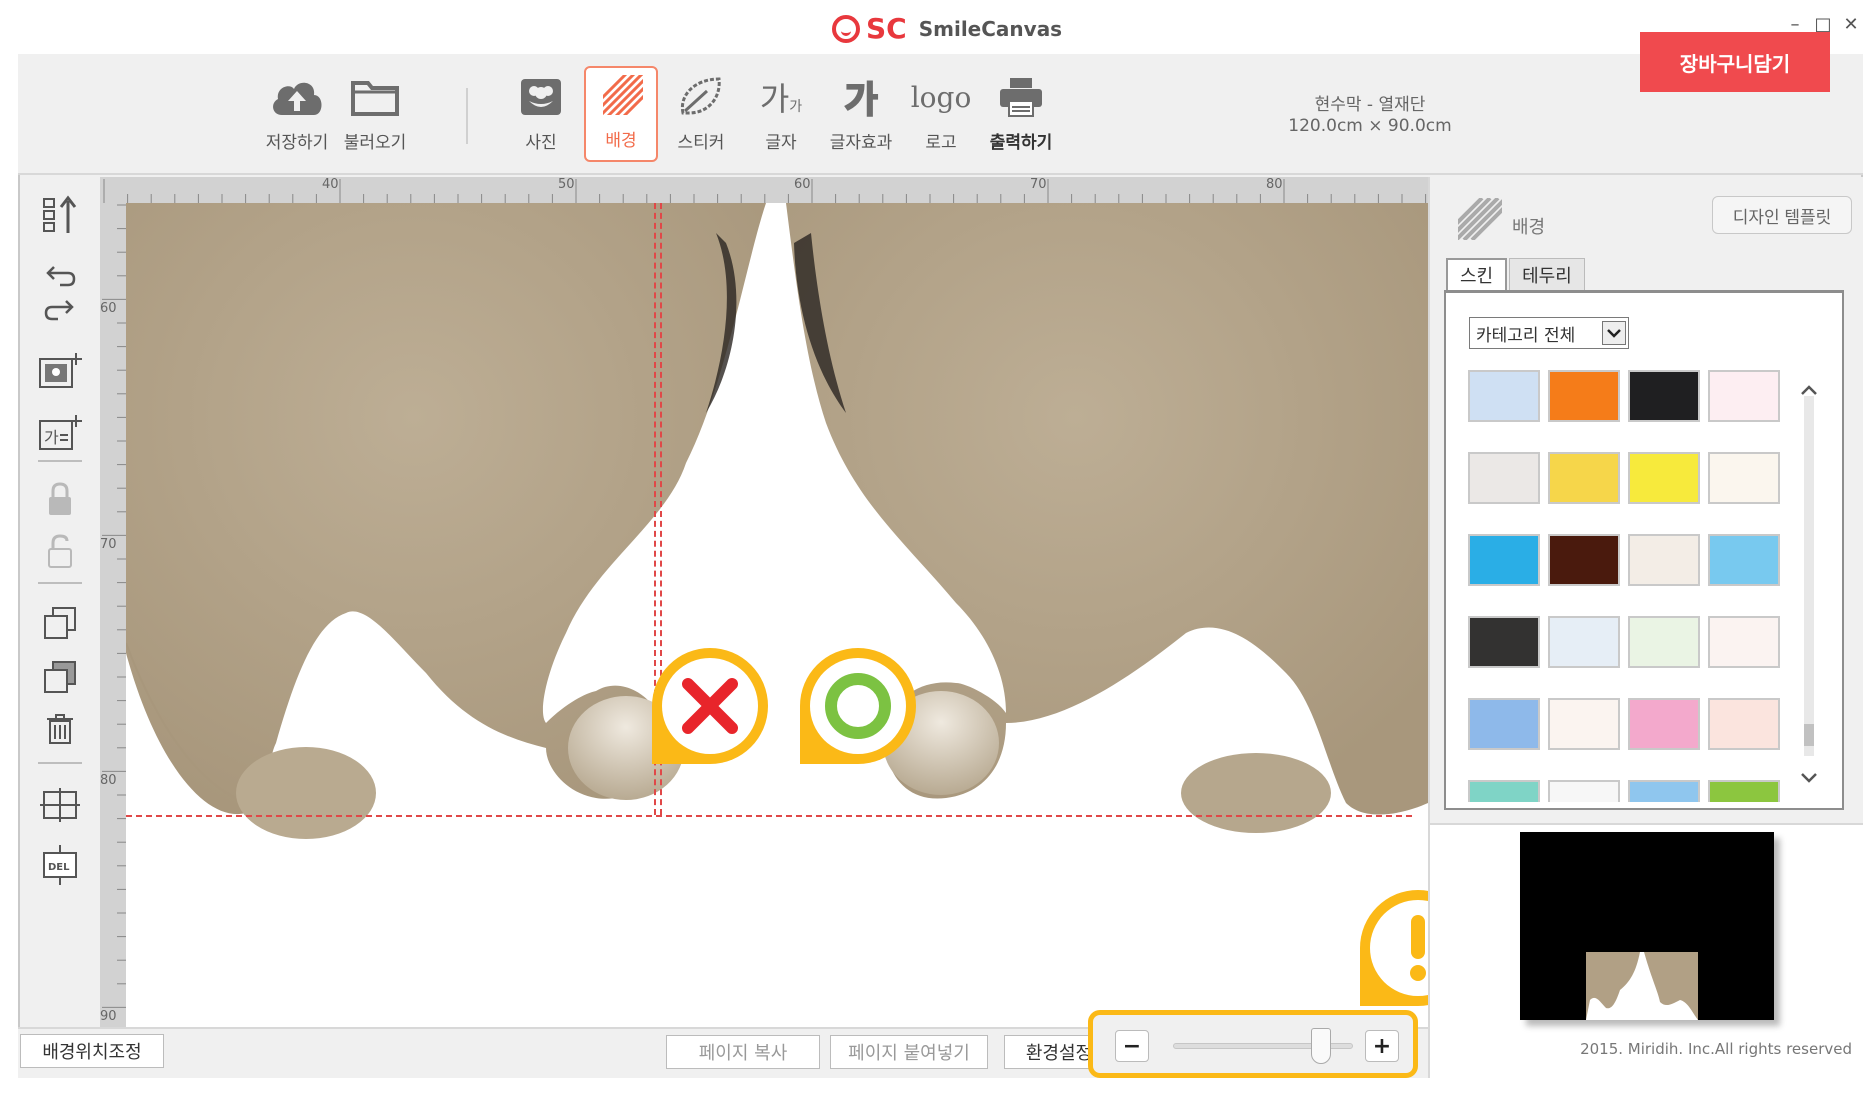  I want to click on printer-icon, so click(1021, 97).